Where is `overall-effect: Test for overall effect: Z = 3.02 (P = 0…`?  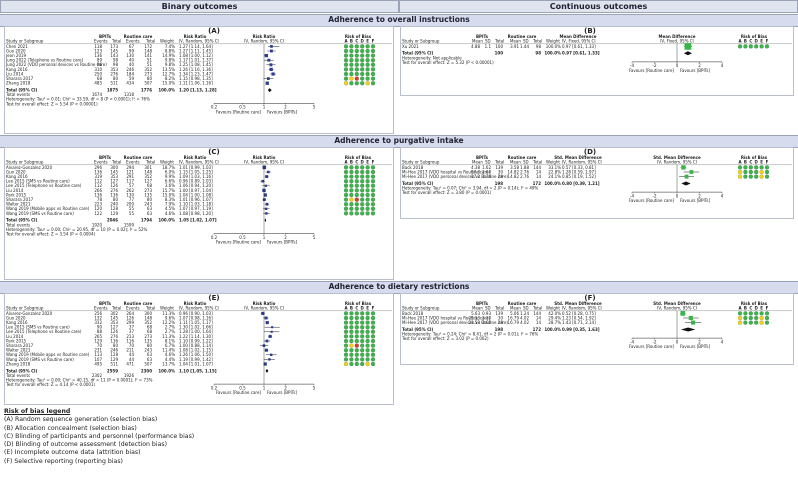 overall-effect: Test for overall effect: Z = 3.02 (P = 0… is located at coordinates (445, 338).